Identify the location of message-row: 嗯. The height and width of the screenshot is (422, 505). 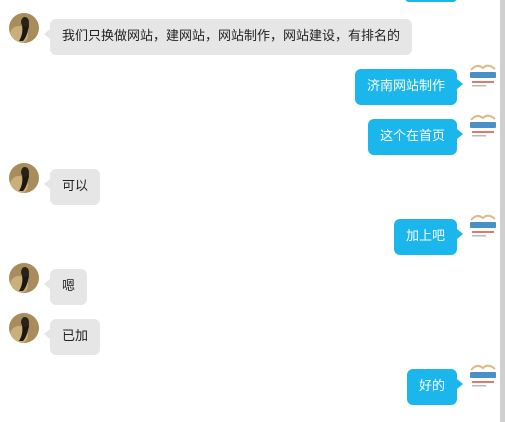
(250, 284).